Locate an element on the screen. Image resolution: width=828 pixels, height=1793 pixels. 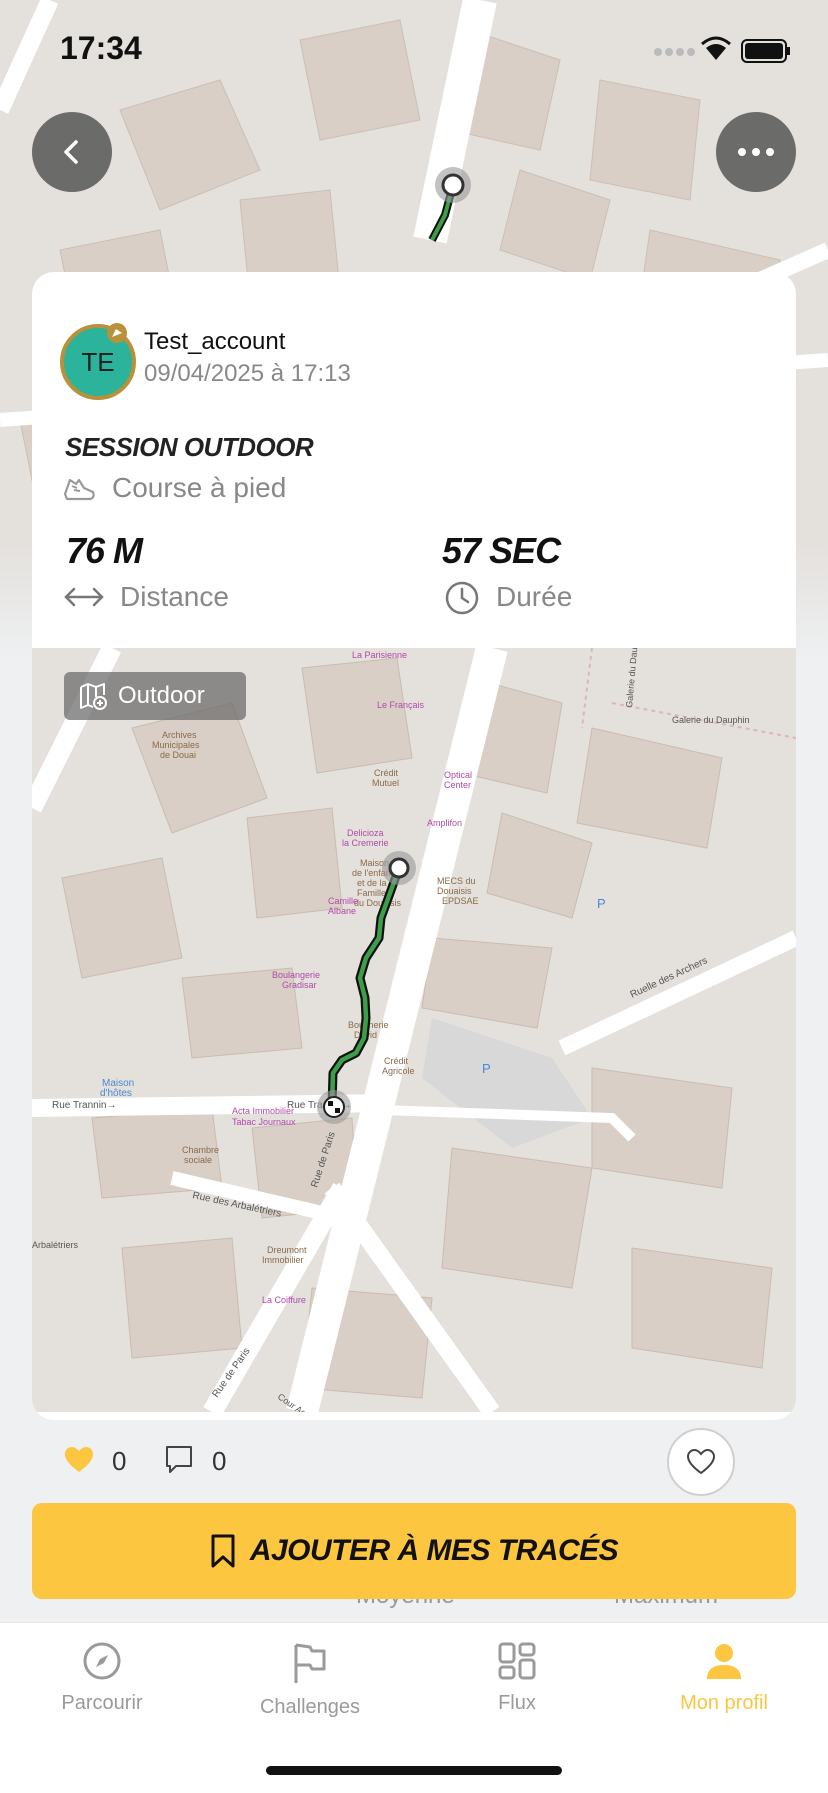
svg-text: la Cremerie is located at coordinates (365, 843).